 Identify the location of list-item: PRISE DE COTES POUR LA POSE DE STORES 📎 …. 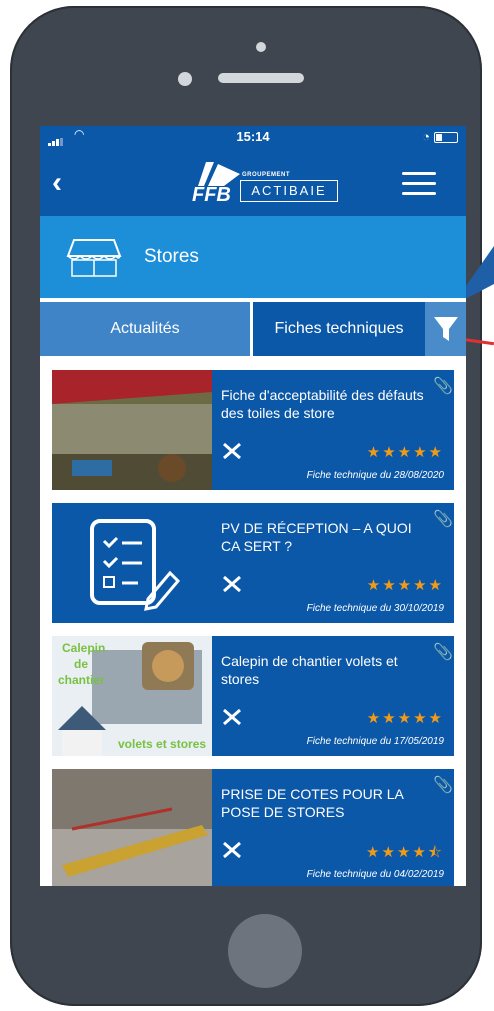
(253, 827).